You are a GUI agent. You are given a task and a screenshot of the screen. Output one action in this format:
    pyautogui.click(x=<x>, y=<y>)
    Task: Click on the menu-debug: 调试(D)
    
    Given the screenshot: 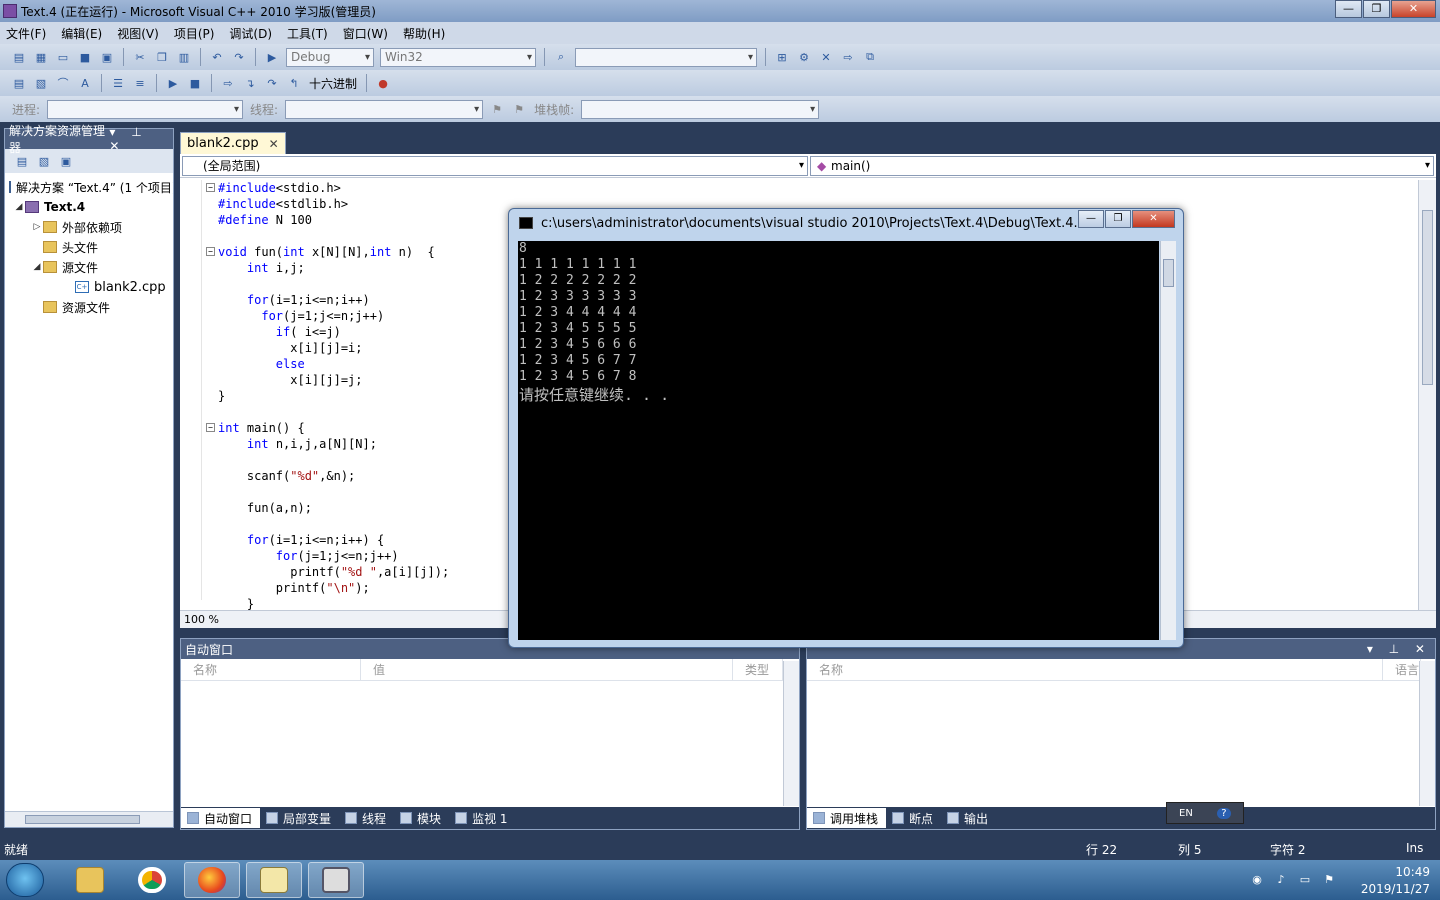 What is the action you would take?
    pyautogui.click(x=250, y=33)
    